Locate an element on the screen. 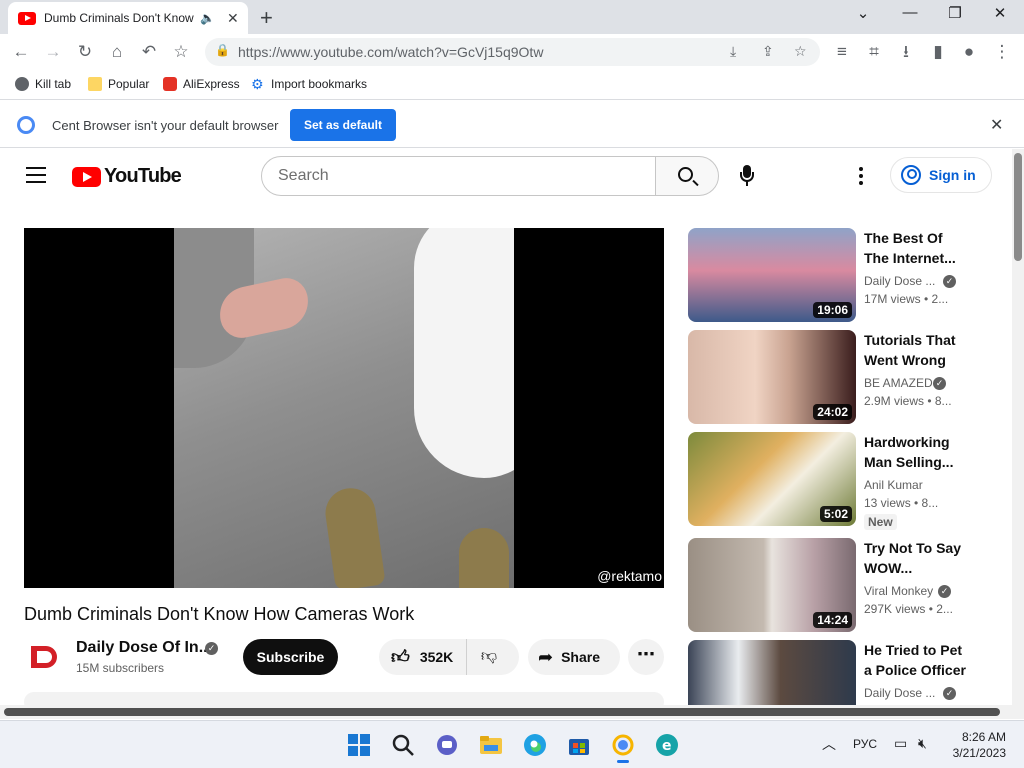 Image resolution: width=1024 pixels, height=768 pixels. share-page-icon: ⇪ is located at coordinates (768, 51).